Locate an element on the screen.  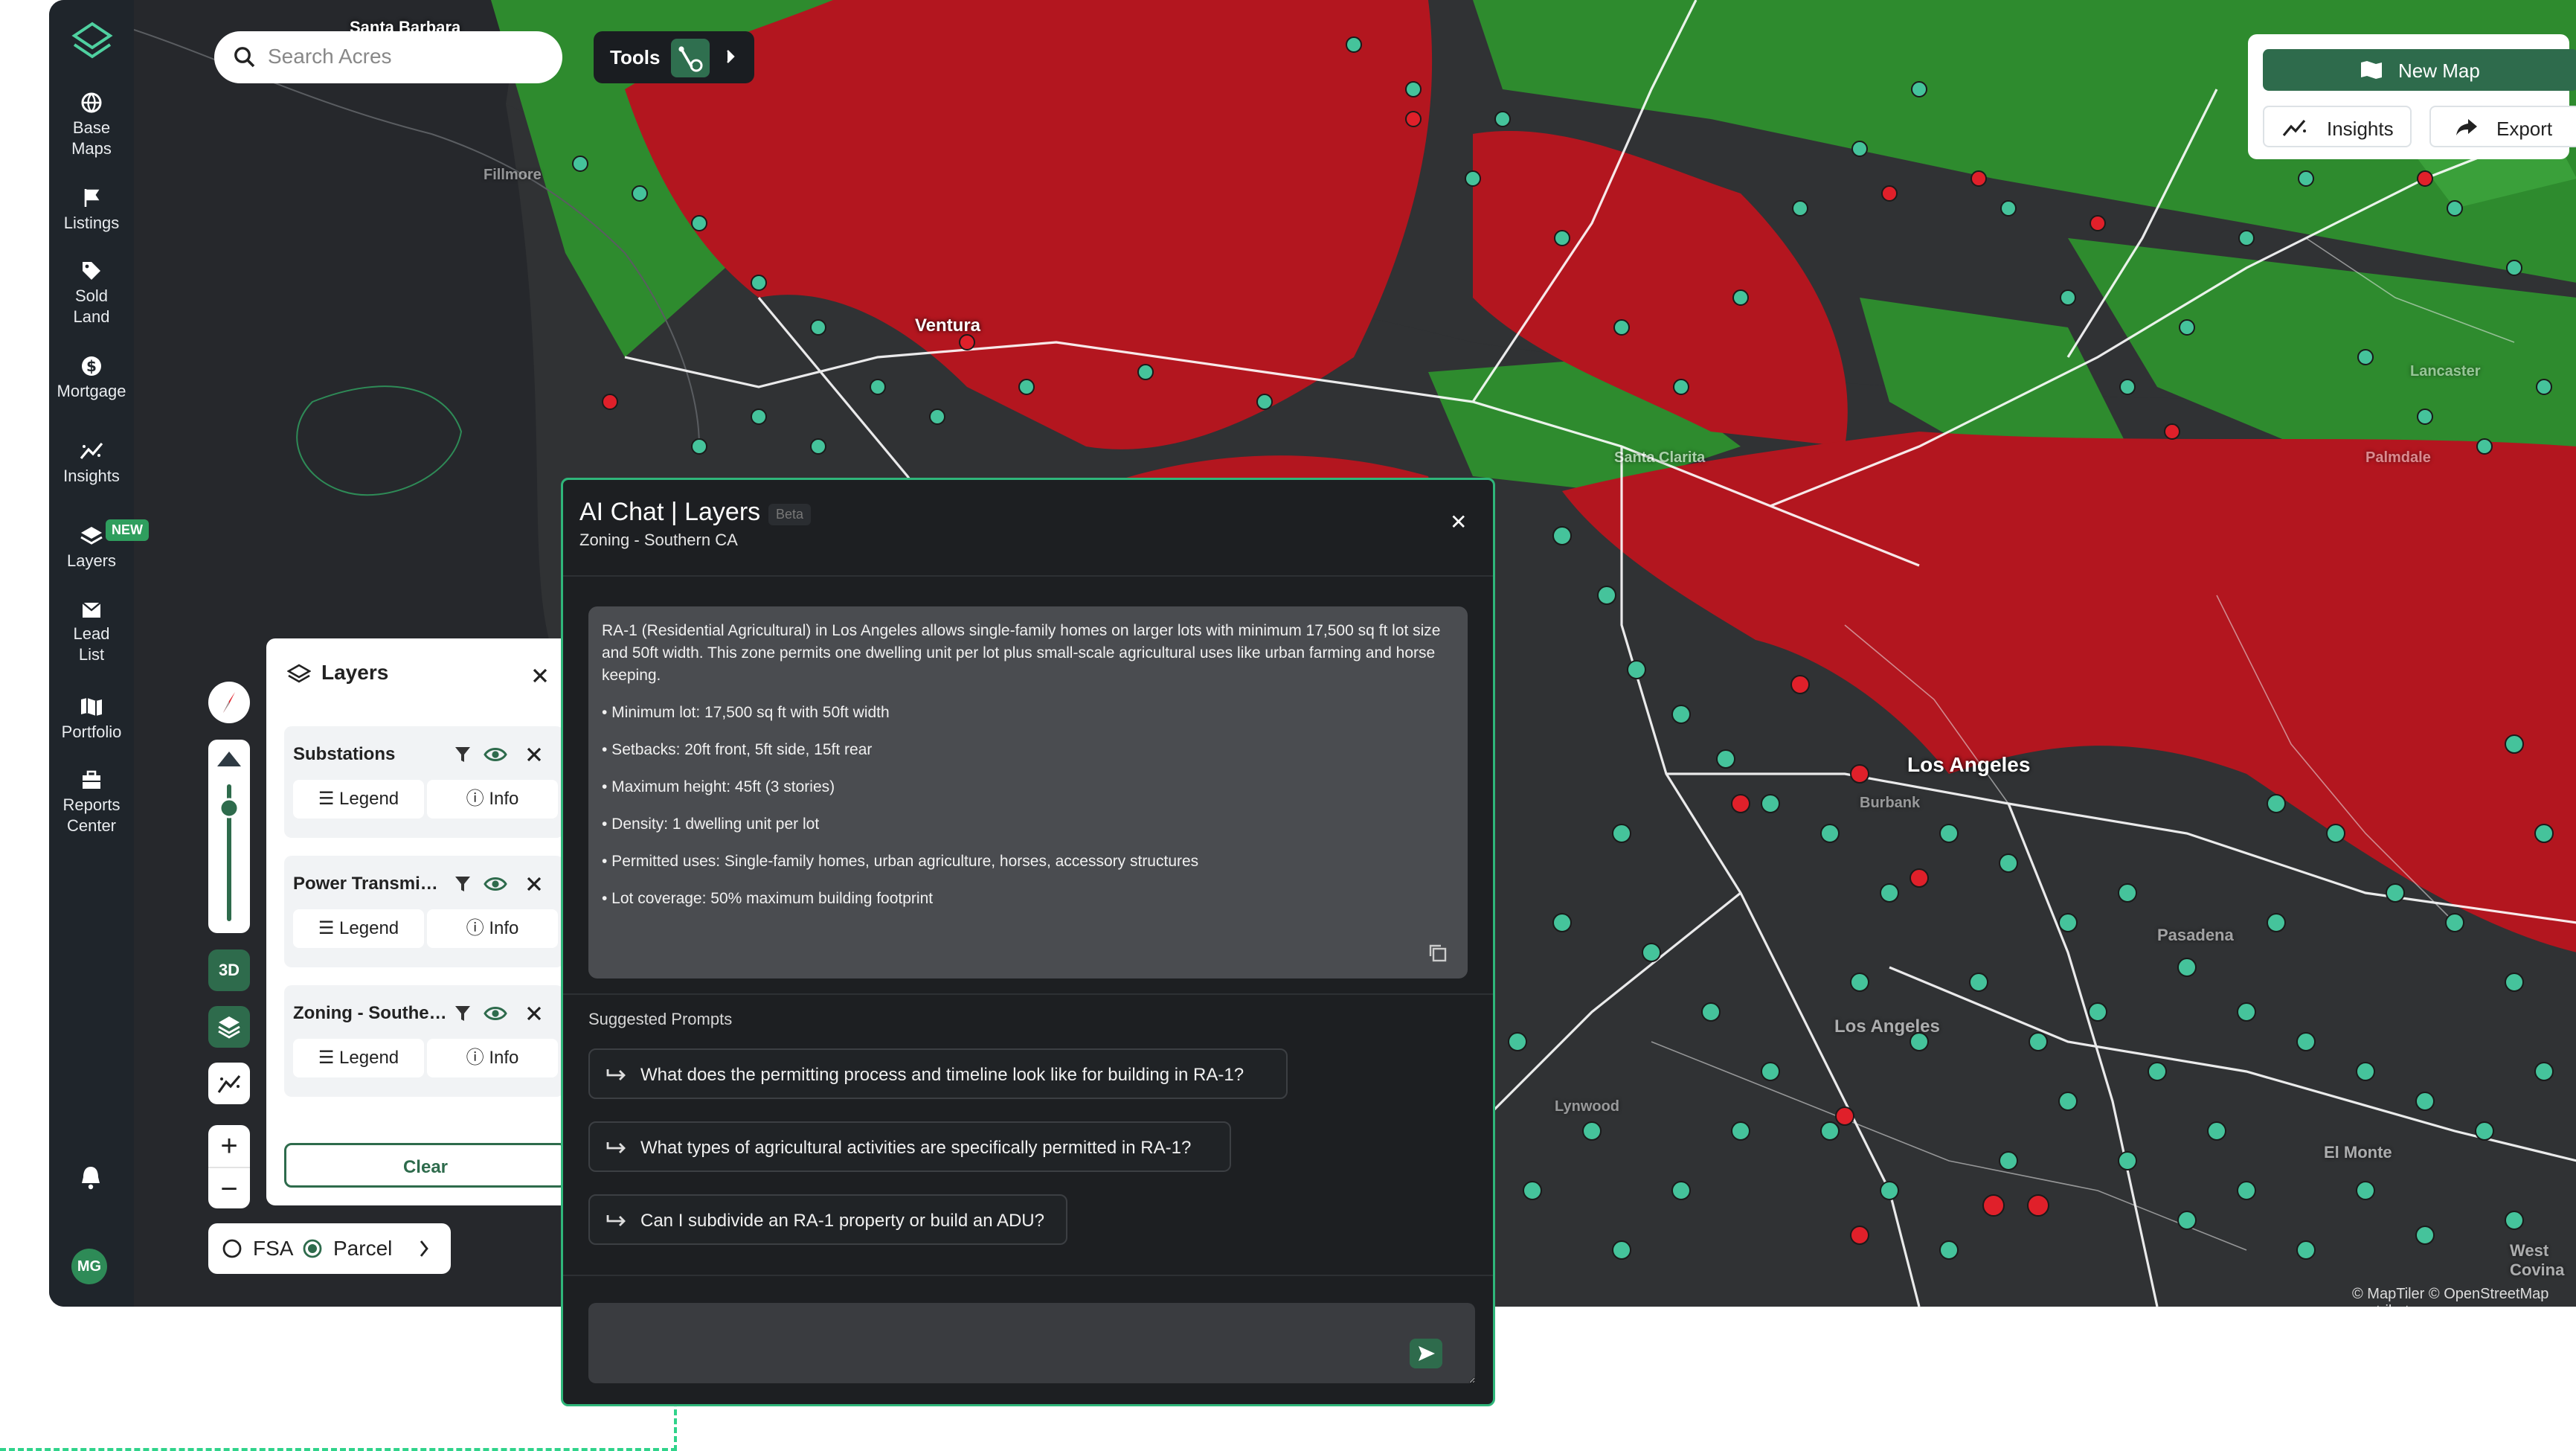
dollar-icon: $ is located at coordinates (91, 366).